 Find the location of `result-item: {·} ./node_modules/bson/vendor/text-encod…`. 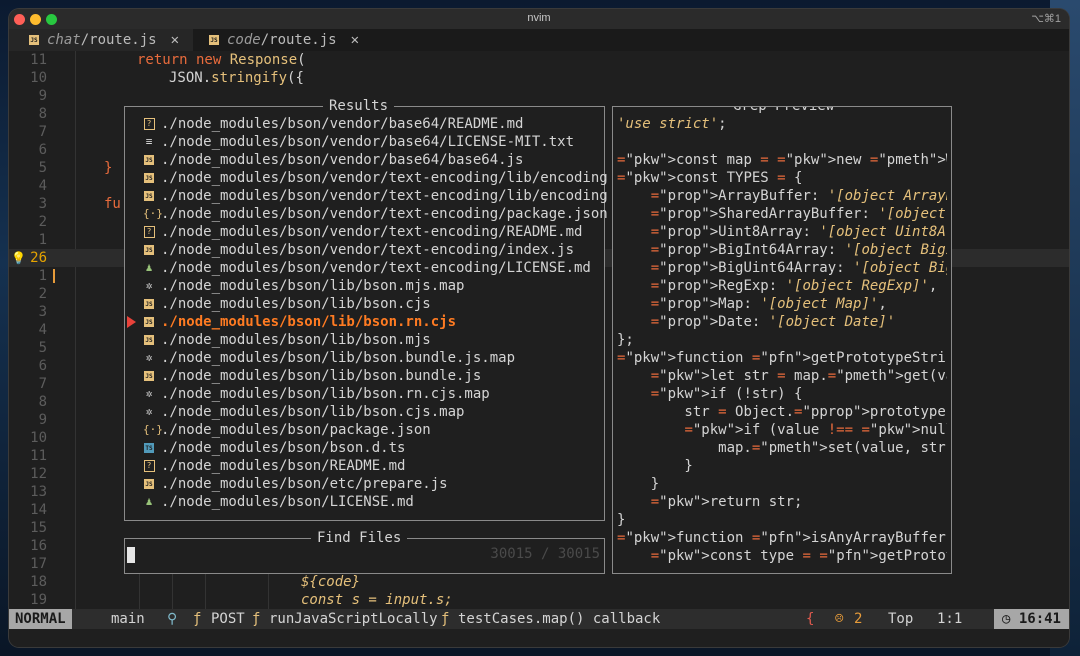

result-item: {·} ./node_modules/bson/vendor/text-encod… is located at coordinates (366, 214).